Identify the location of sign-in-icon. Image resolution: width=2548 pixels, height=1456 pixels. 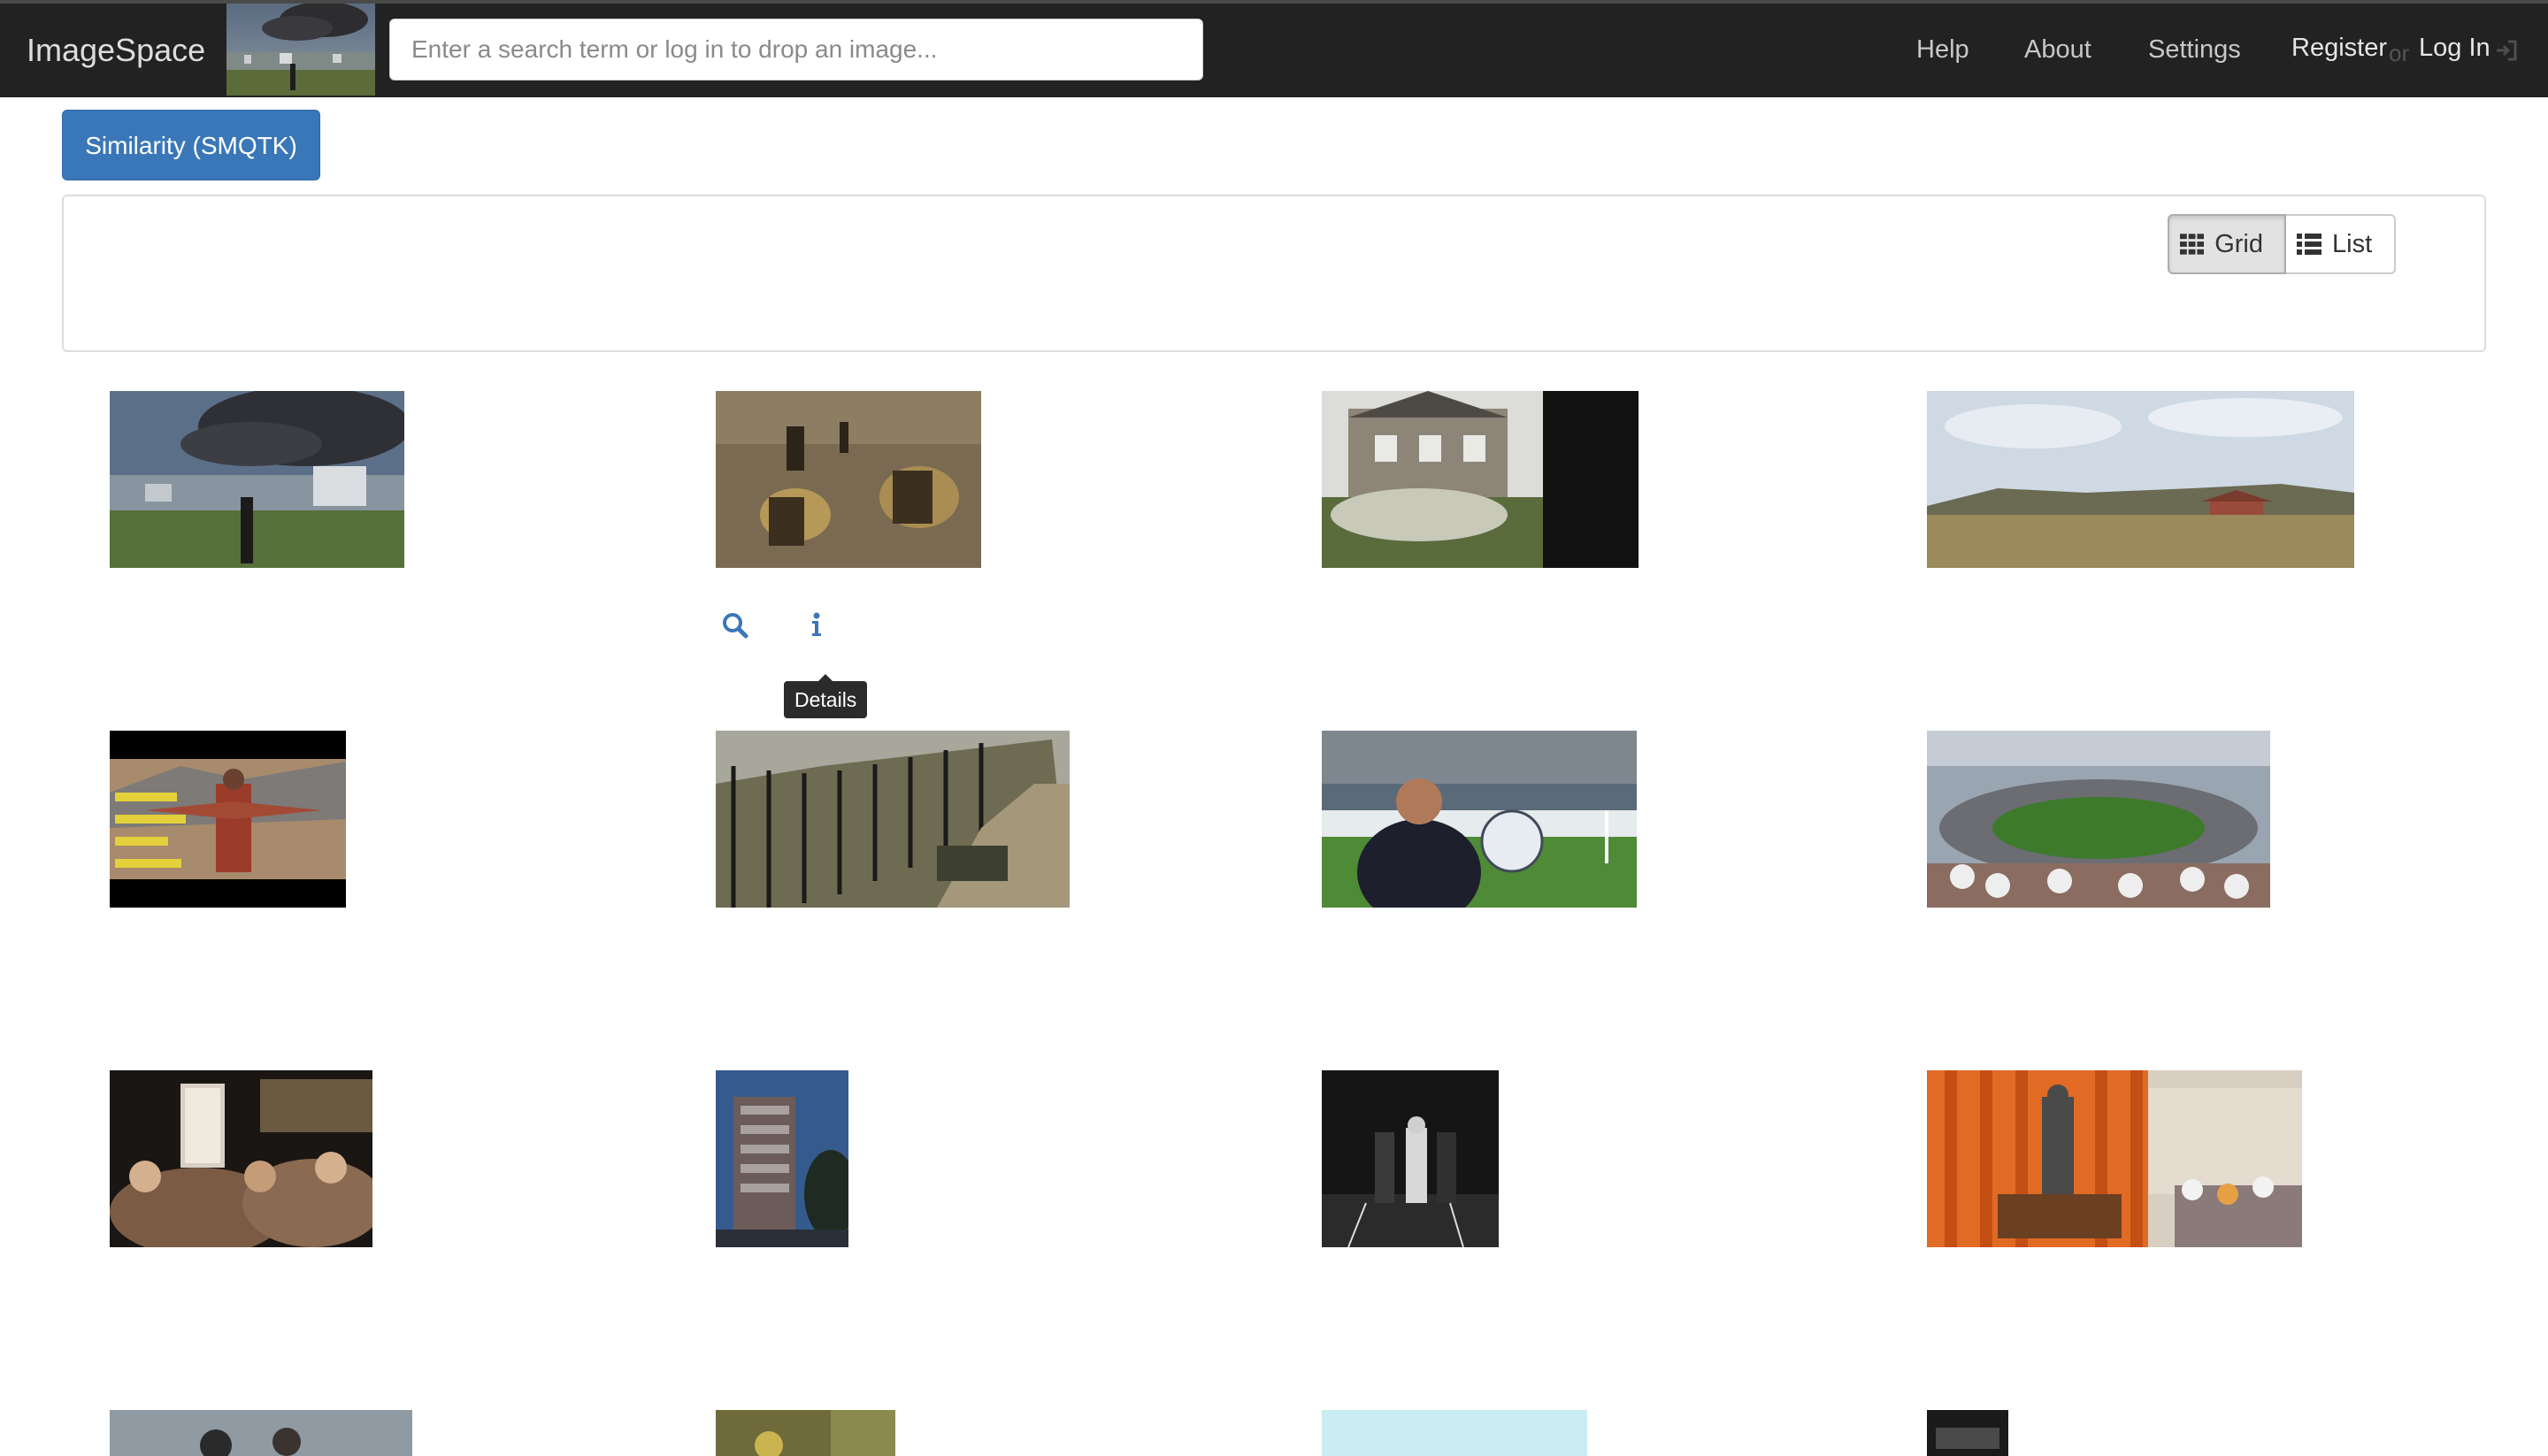
(2506, 50).